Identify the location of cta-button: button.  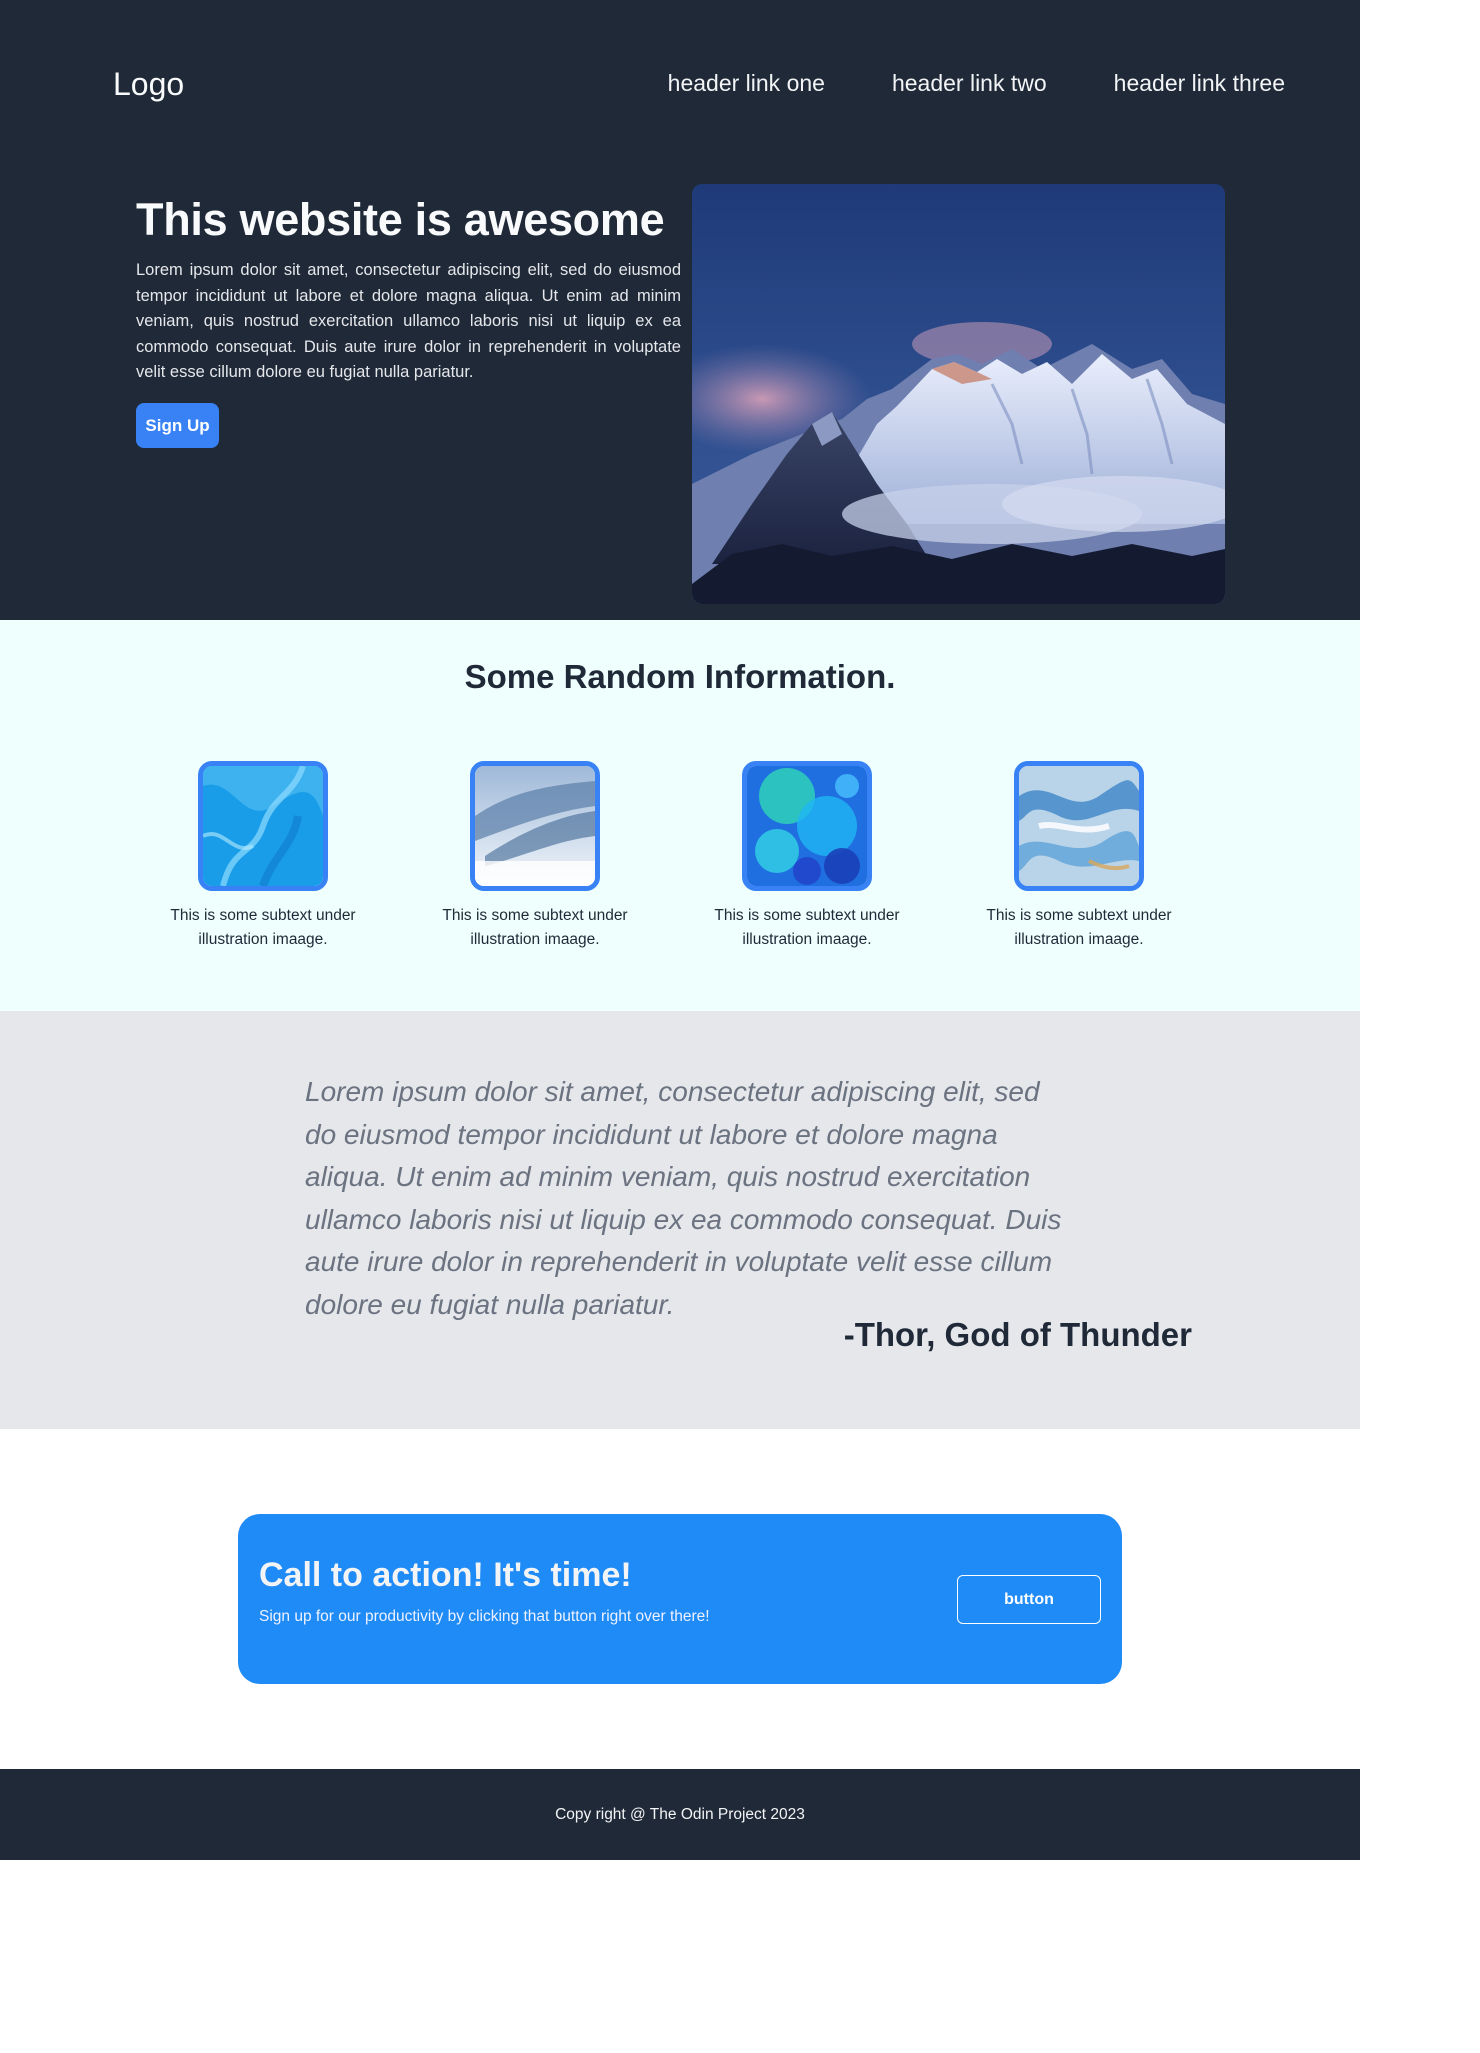
(1029, 1599).